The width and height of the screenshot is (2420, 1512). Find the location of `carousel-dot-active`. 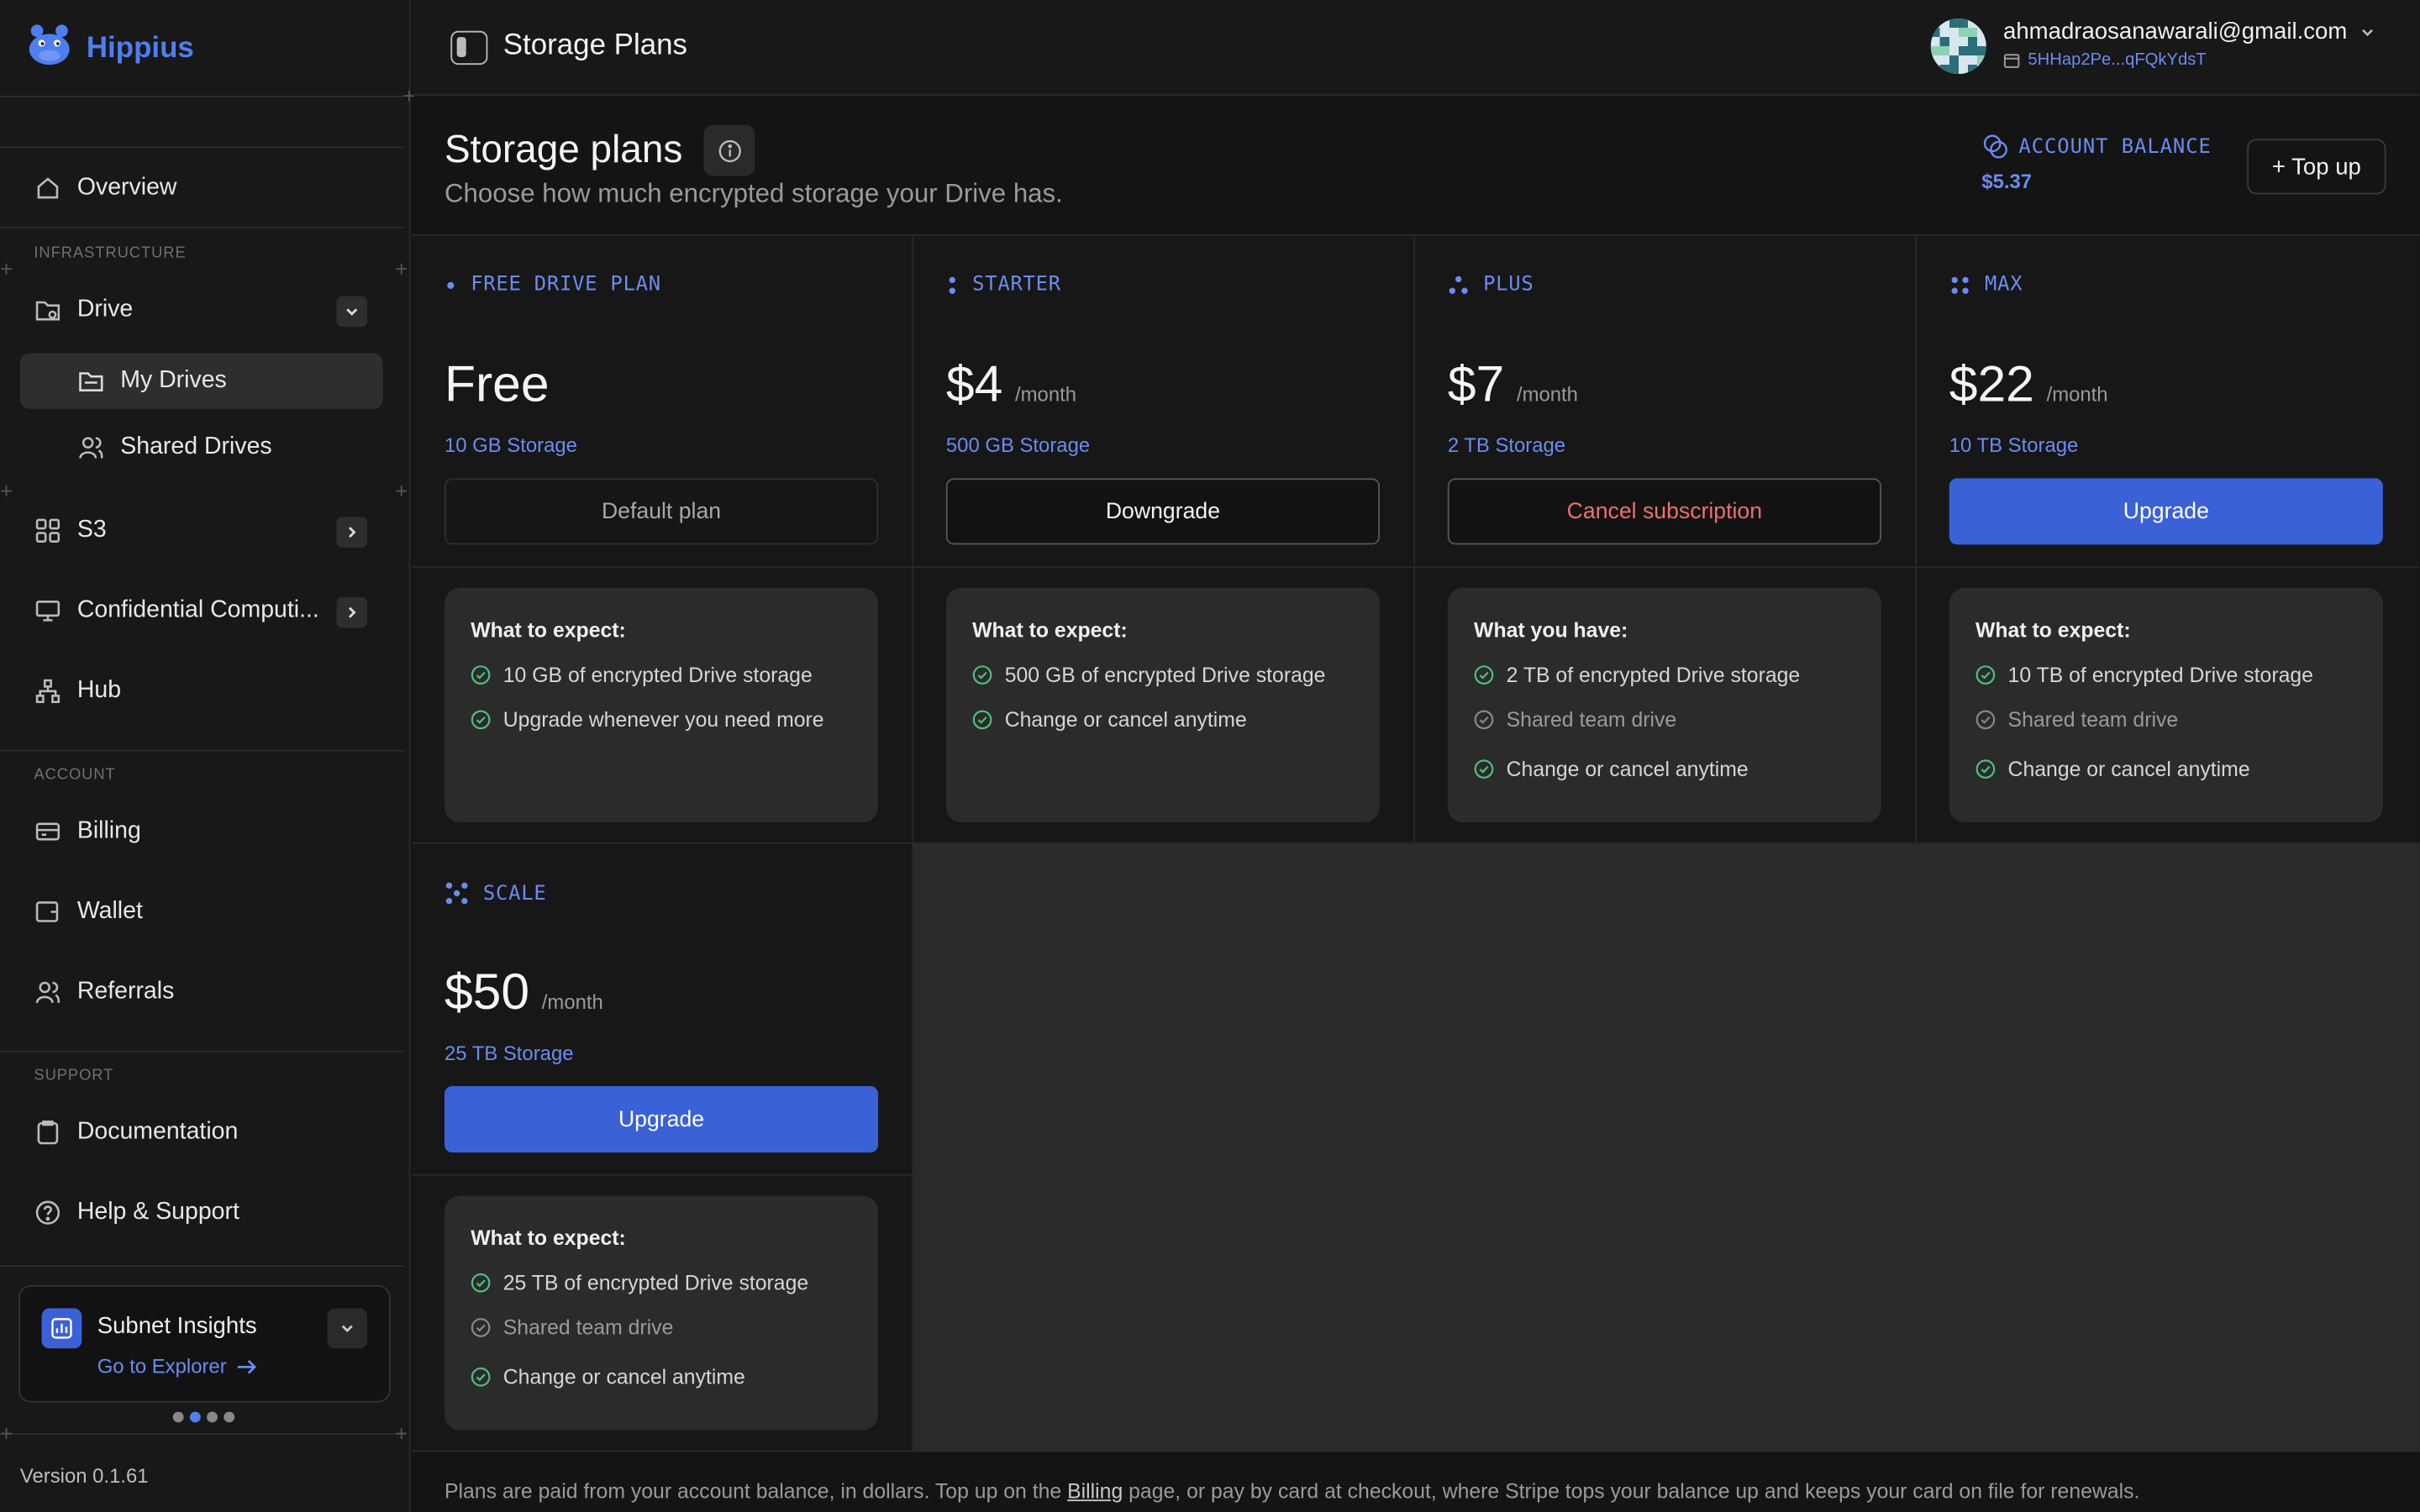

carousel-dot-active is located at coordinates (195, 1417).